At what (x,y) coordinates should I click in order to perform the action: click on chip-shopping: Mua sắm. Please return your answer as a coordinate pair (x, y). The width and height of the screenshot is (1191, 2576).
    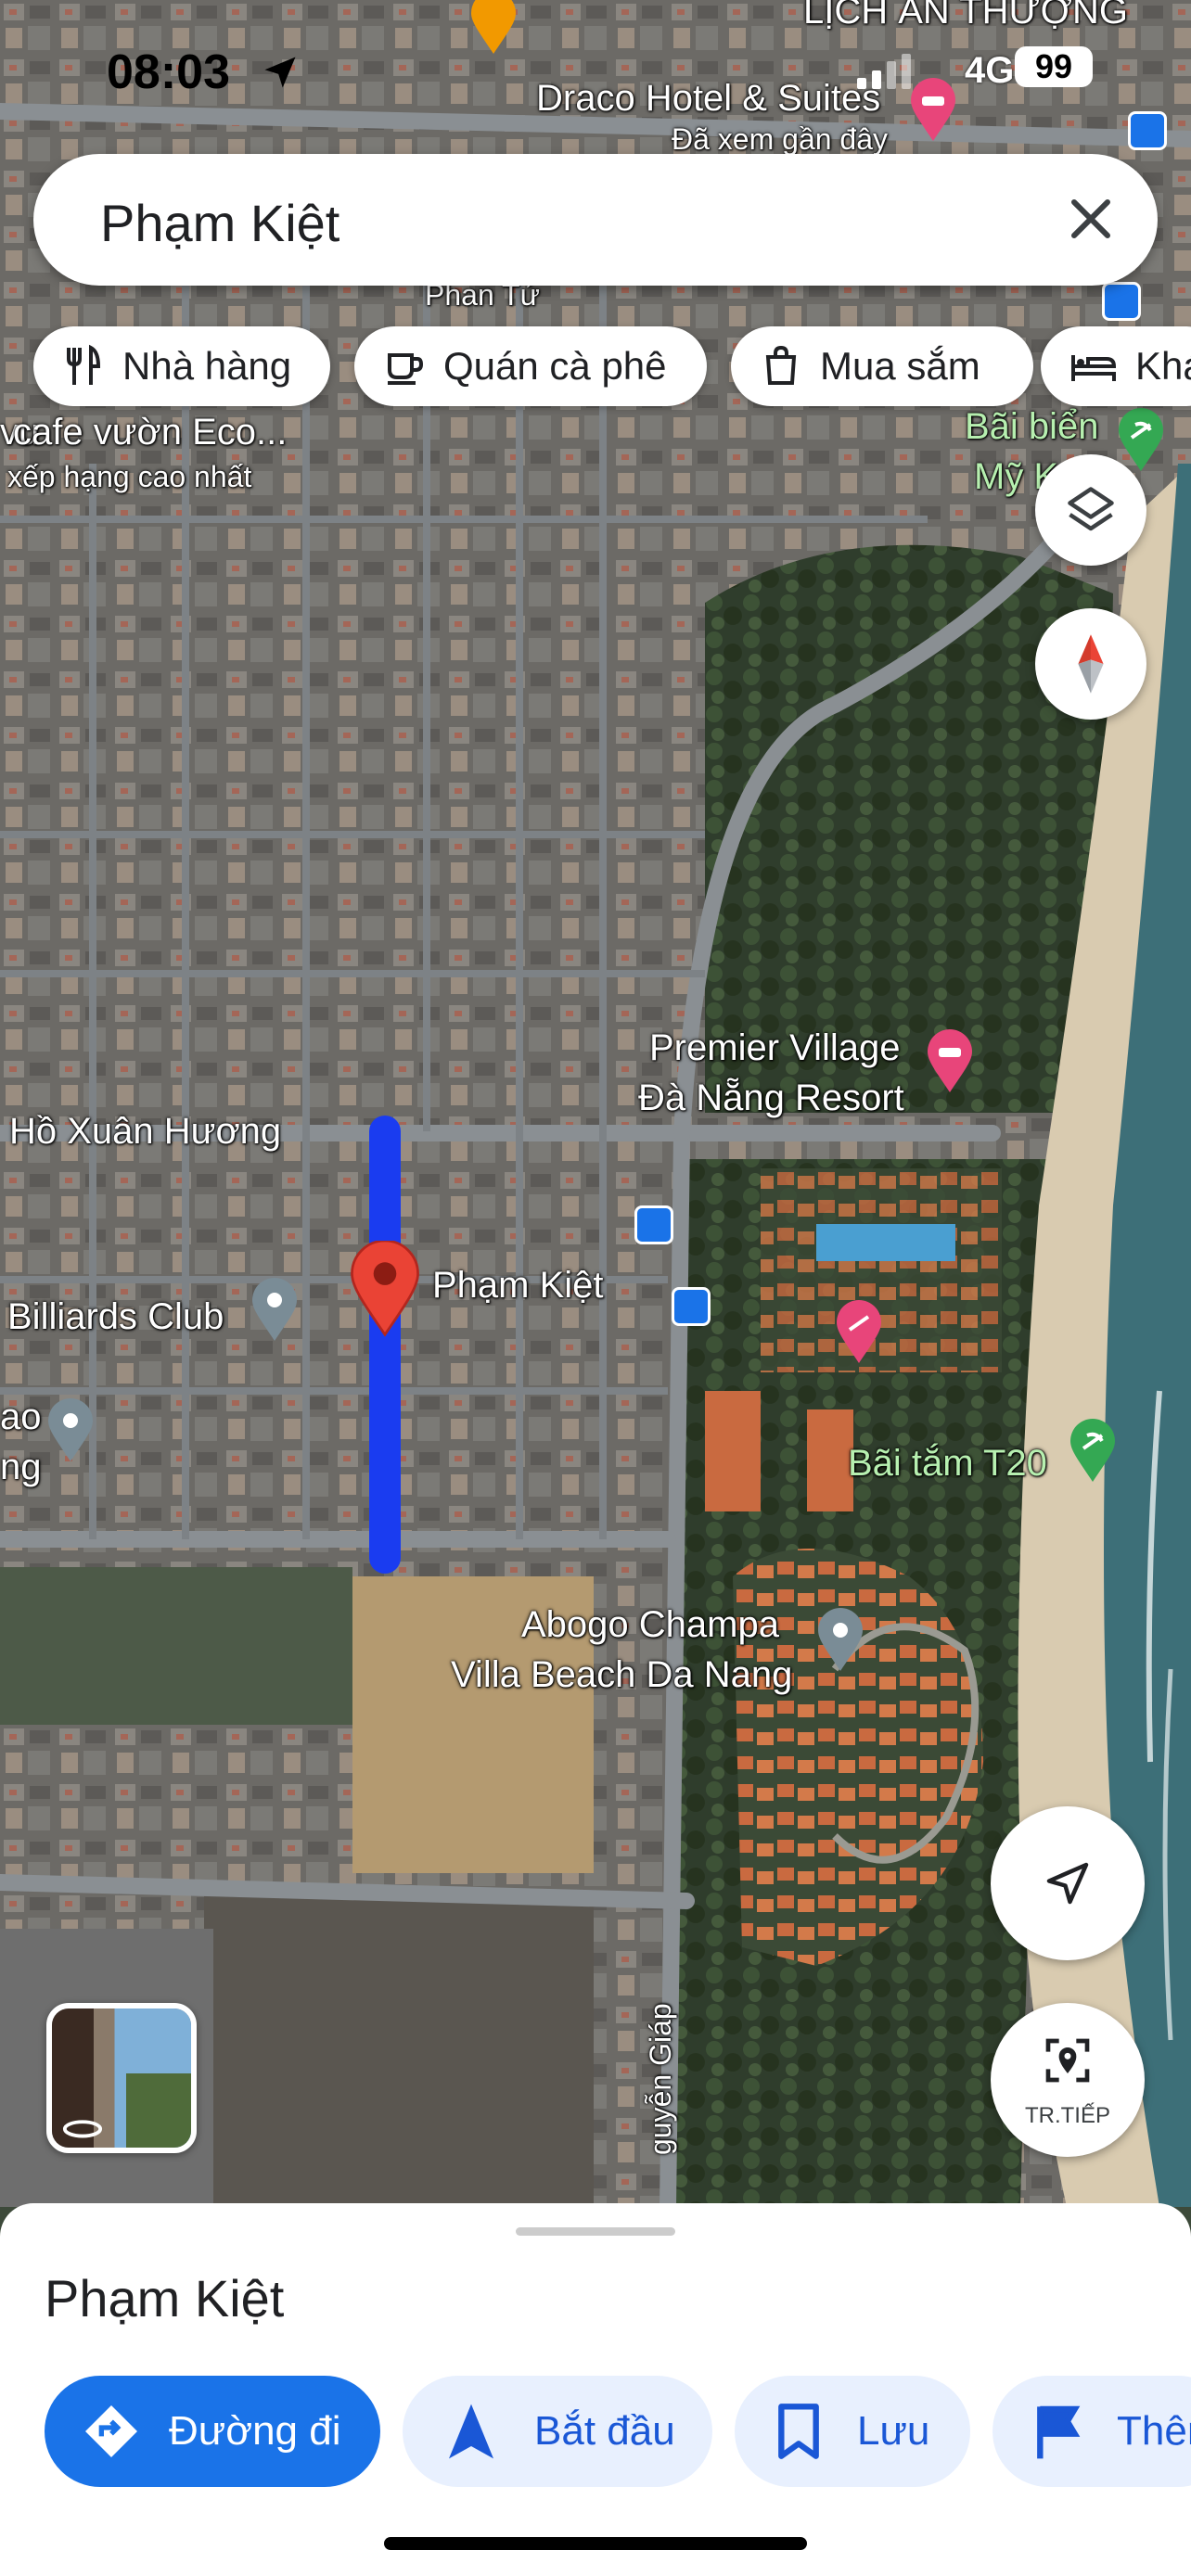
    Looking at the image, I should click on (882, 366).